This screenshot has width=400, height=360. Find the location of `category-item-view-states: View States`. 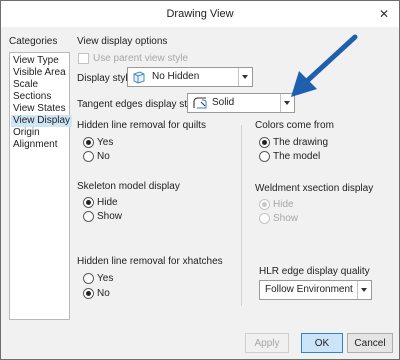

category-item-view-states: View States is located at coordinates (39, 109).